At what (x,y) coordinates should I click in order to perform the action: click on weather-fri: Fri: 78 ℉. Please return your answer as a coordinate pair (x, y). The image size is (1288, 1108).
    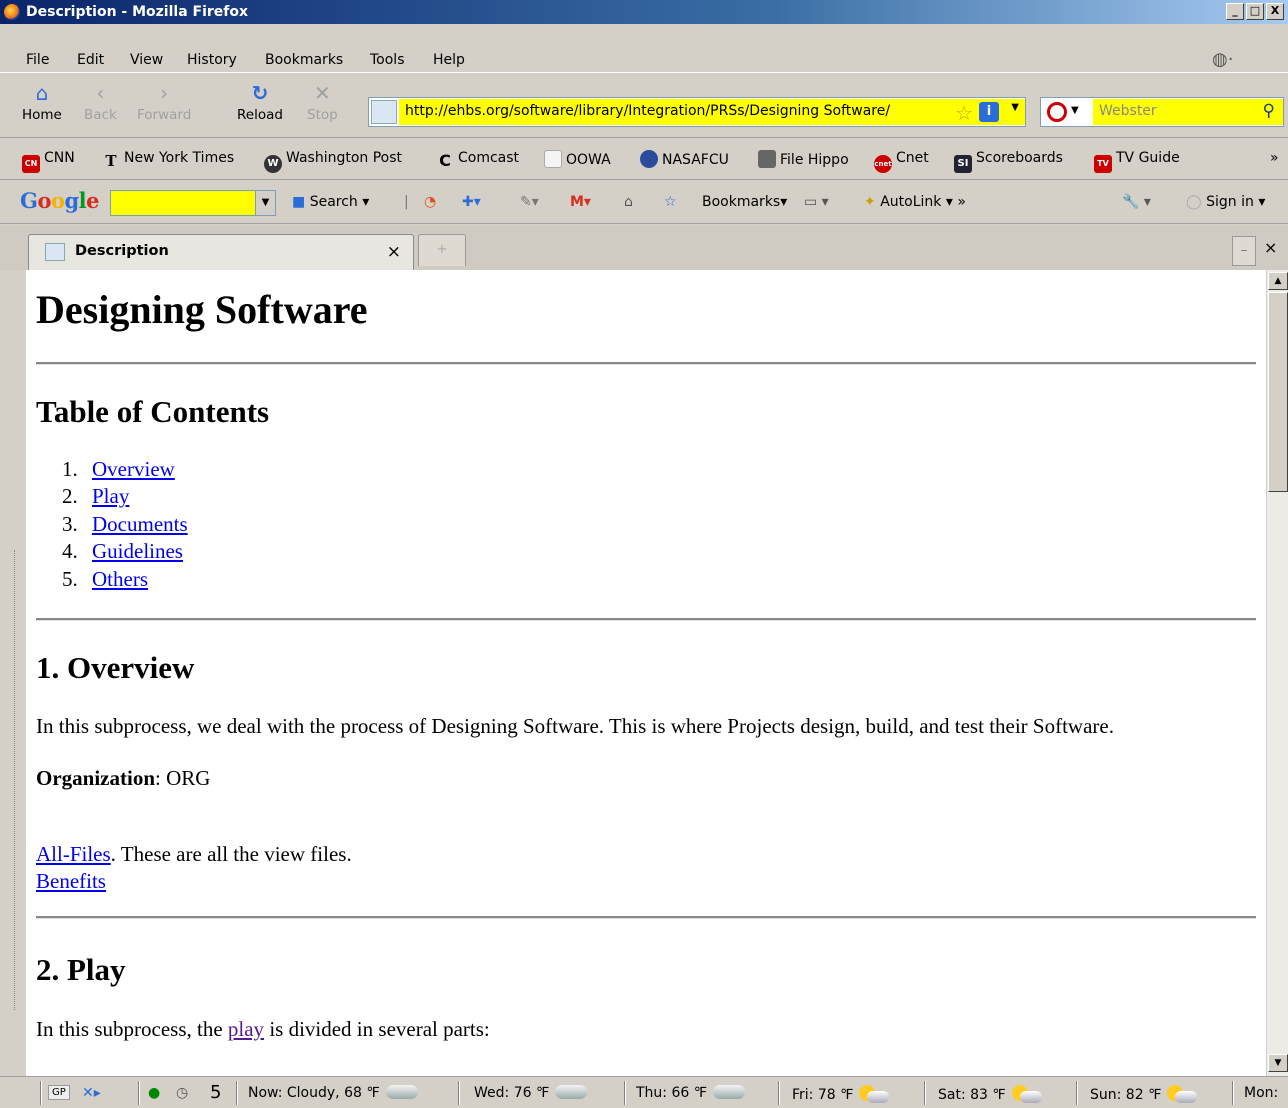
    Looking at the image, I should click on (841, 1094).